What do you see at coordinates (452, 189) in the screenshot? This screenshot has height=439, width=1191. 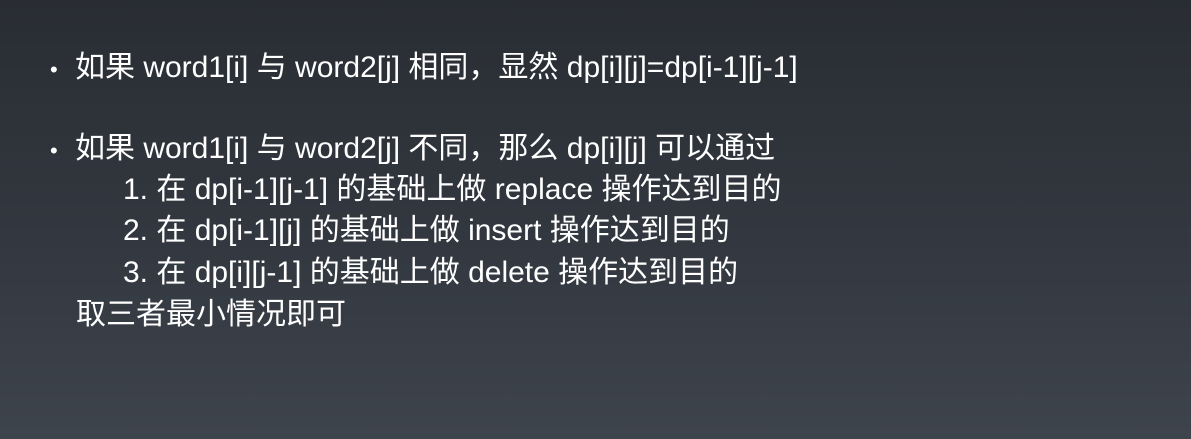 I see `step-replace: 1. 在 dp[i-1][j-1] 的基础上做 replace 操作达到目的` at bounding box center [452, 189].